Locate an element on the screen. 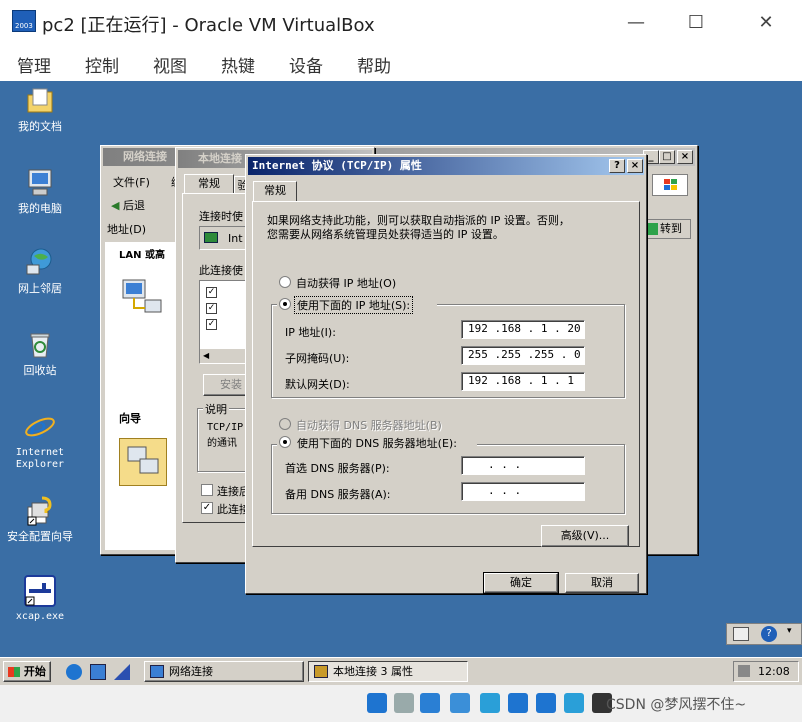  system-tray: 12:08 is located at coordinates (766, 671).